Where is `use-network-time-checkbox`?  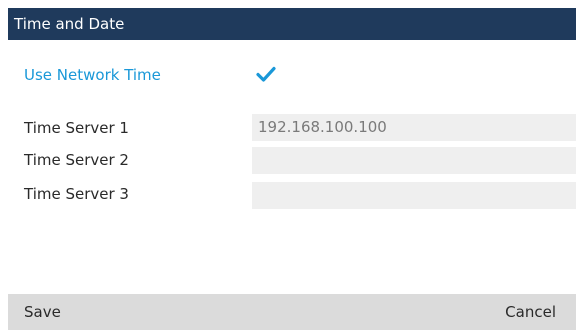 use-network-time-checkbox is located at coordinates (266, 74).